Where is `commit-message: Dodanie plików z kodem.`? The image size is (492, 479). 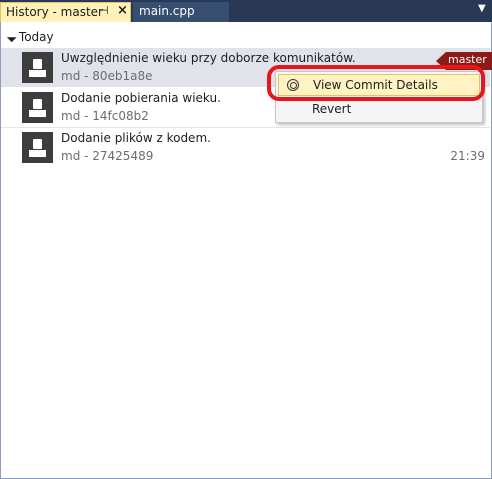
commit-message: Dodanie plików z kodem. is located at coordinates (136, 138).